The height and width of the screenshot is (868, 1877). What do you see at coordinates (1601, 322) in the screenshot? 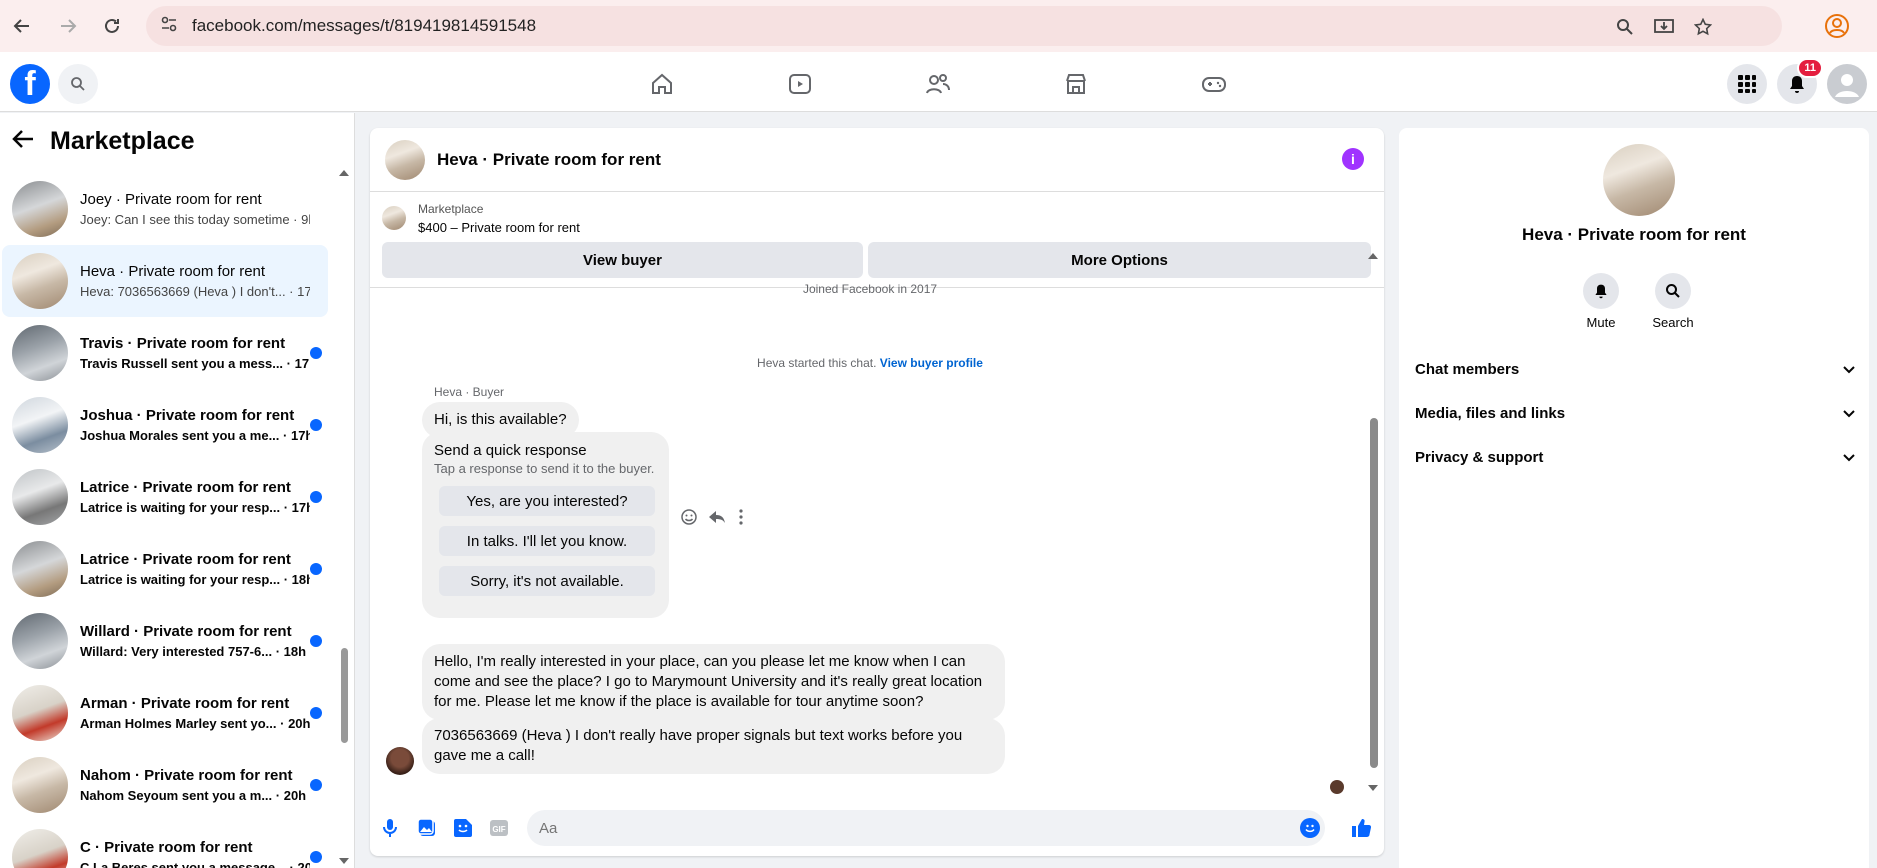
I see `mute-label: Mute` at bounding box center [1601, 322].